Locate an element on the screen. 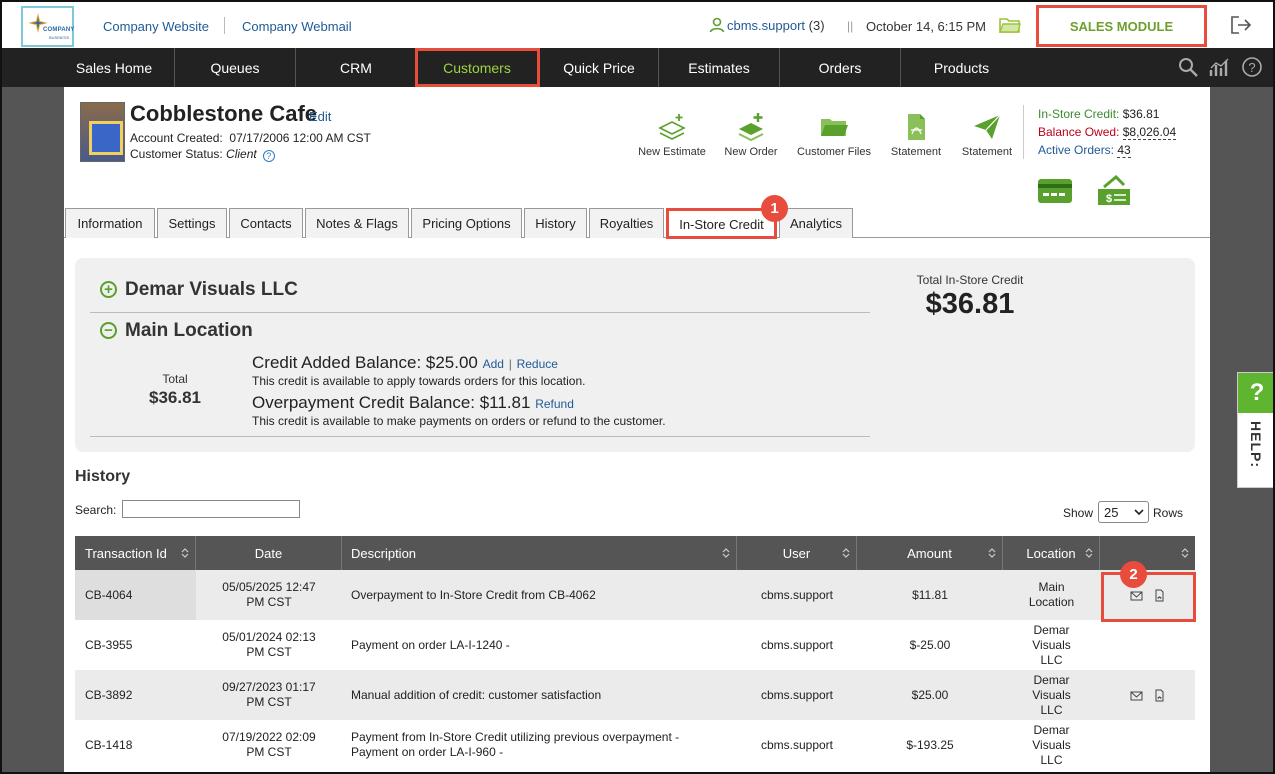 The height and width of the screenshot is (774, 1275). col-user: User is located at coordinates (797, 553).